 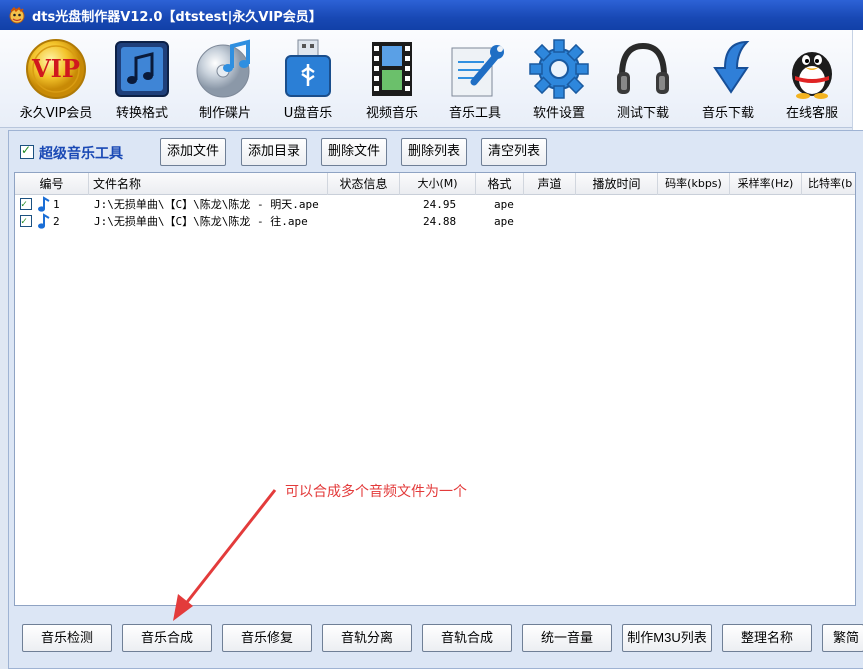 What do you see at coordinates (667, 638) in the screenshot?
I see `make-m3u-button: 制作M3U列表` at bounding box center [667, 638].